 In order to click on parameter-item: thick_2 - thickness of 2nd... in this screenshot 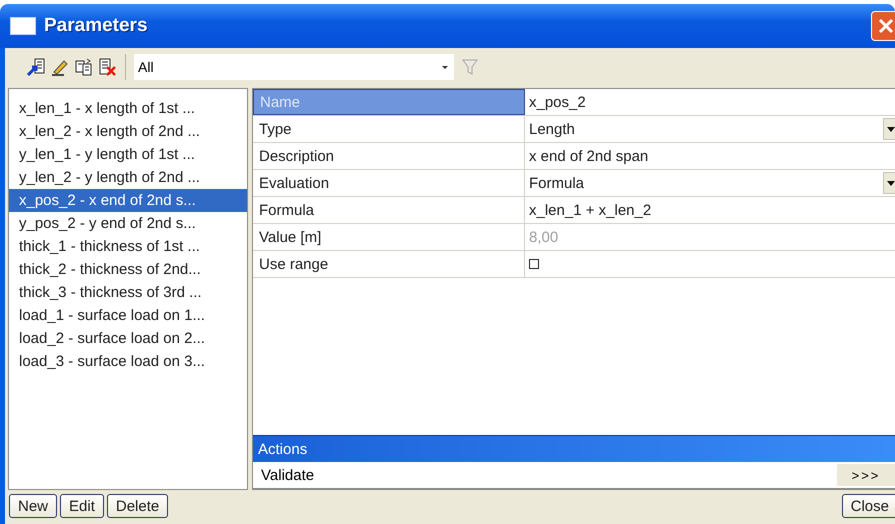, I will do `click(128, 269)`.